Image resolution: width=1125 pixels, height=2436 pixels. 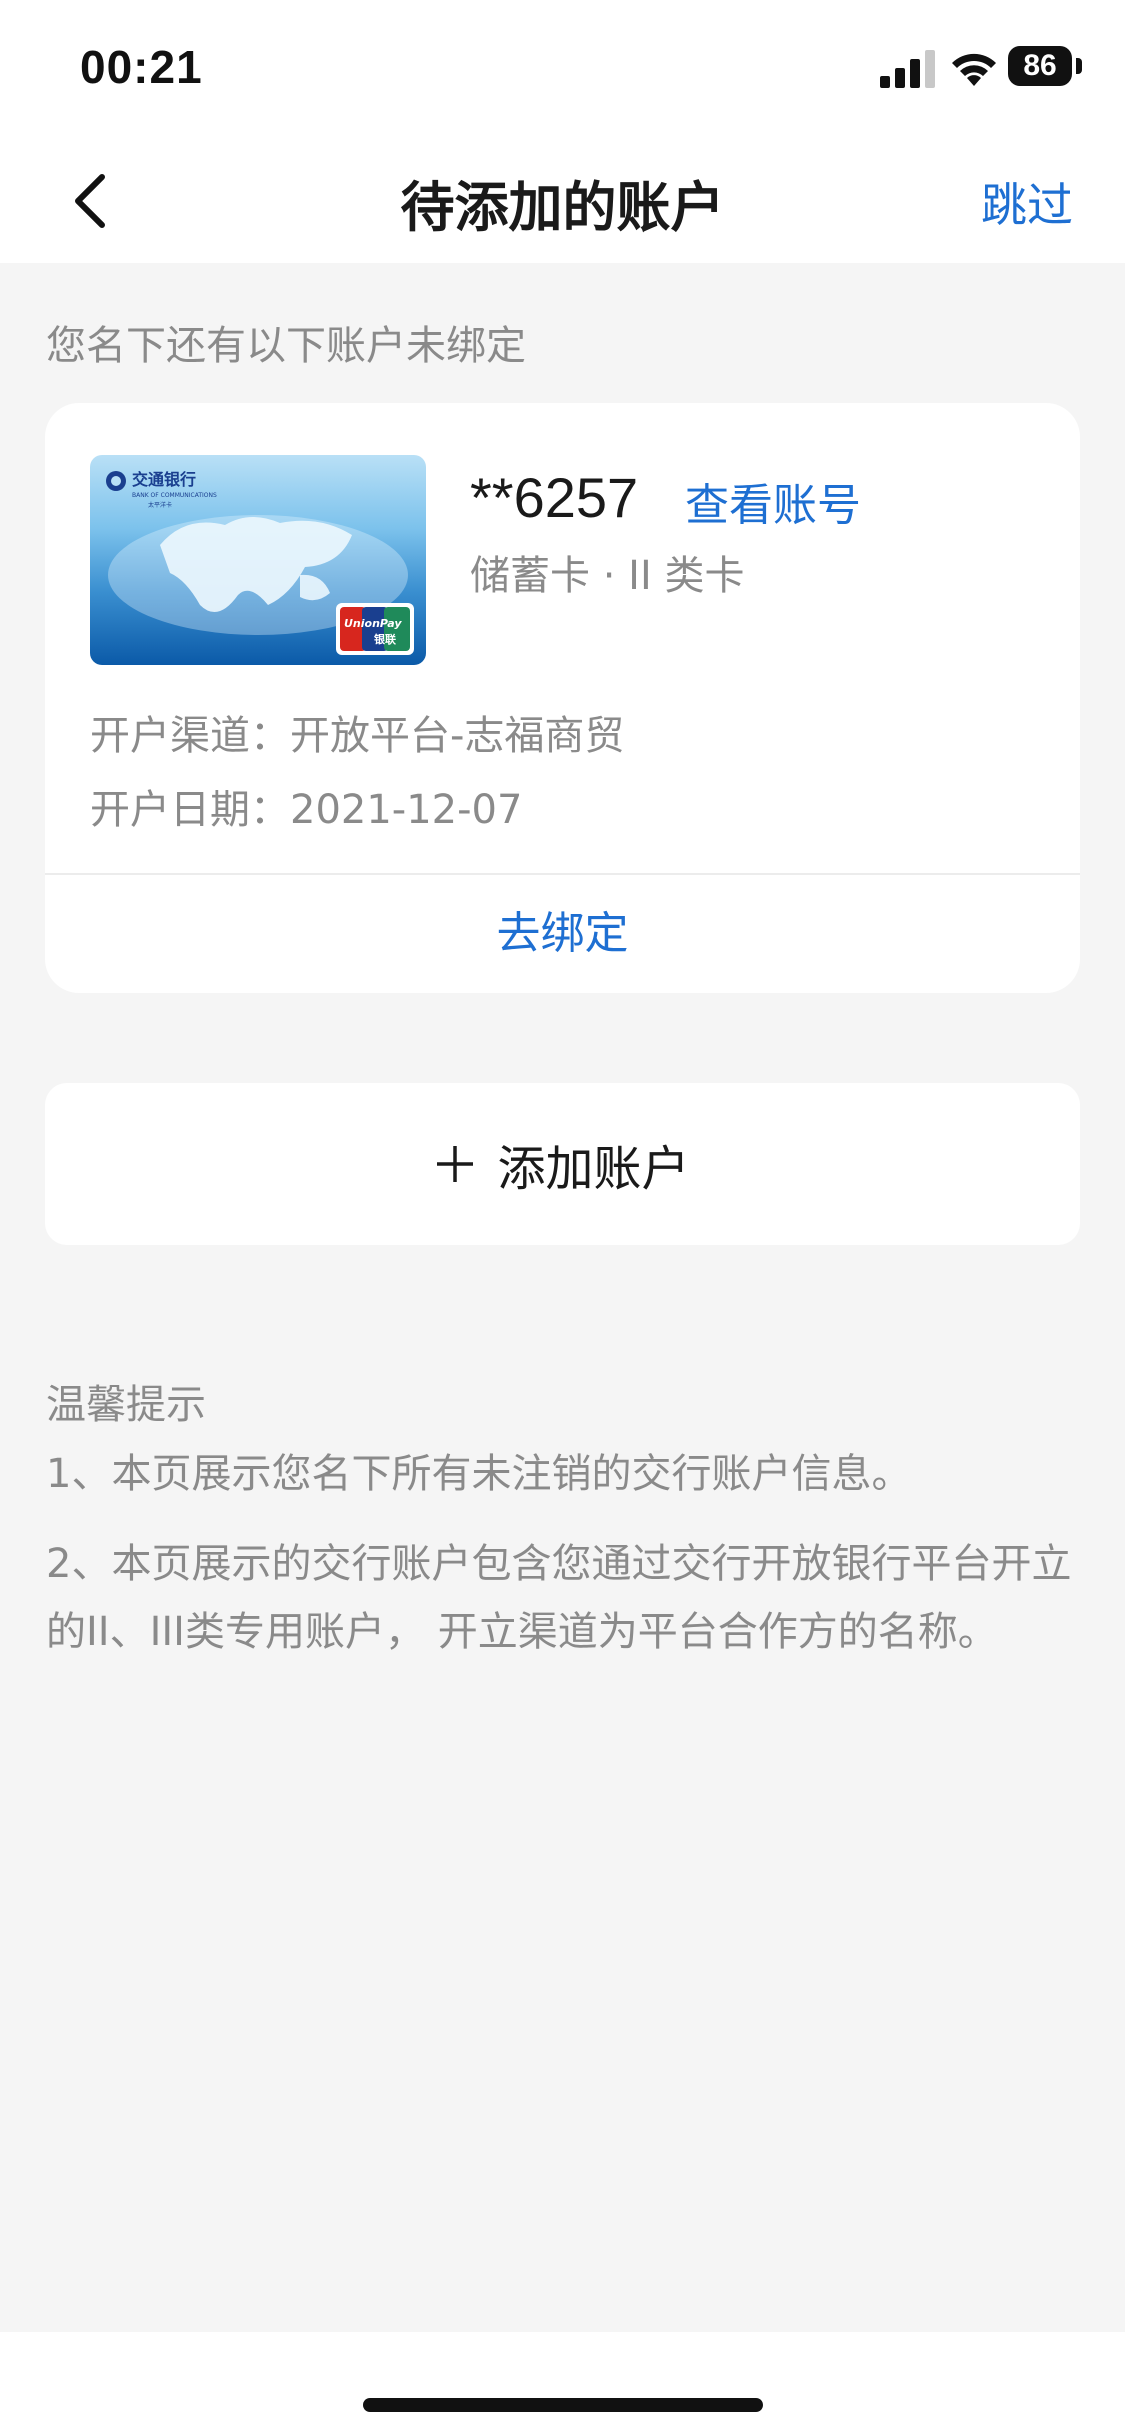 What do you see at coordinates (607, 576) in the screenshot?
I see `card-type: 储蓄卡 · II 类卡` at bounding box center [607, 576].